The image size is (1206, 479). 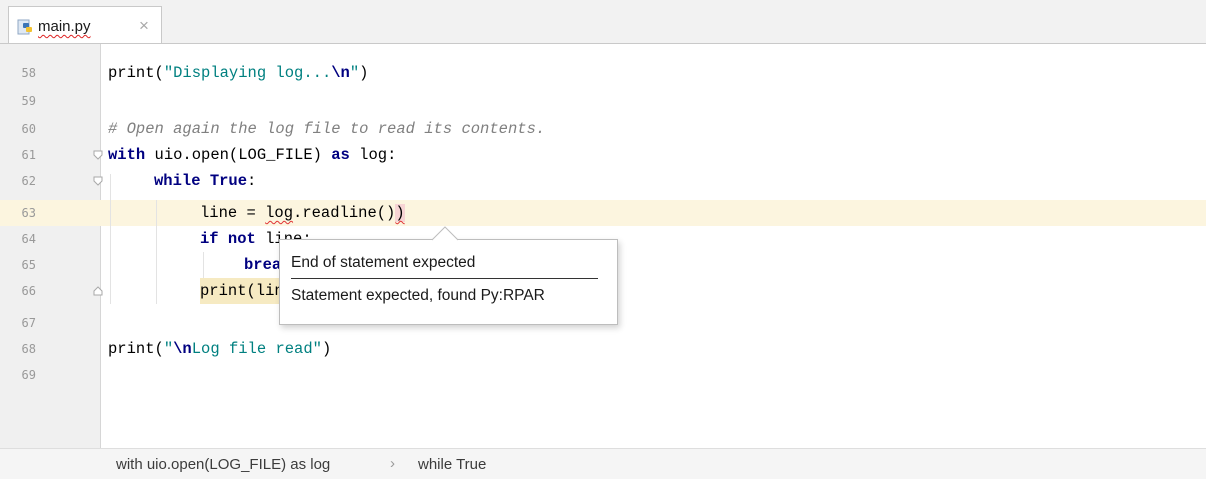 I want to click on line-number: 68, so click(x=28, y=349).